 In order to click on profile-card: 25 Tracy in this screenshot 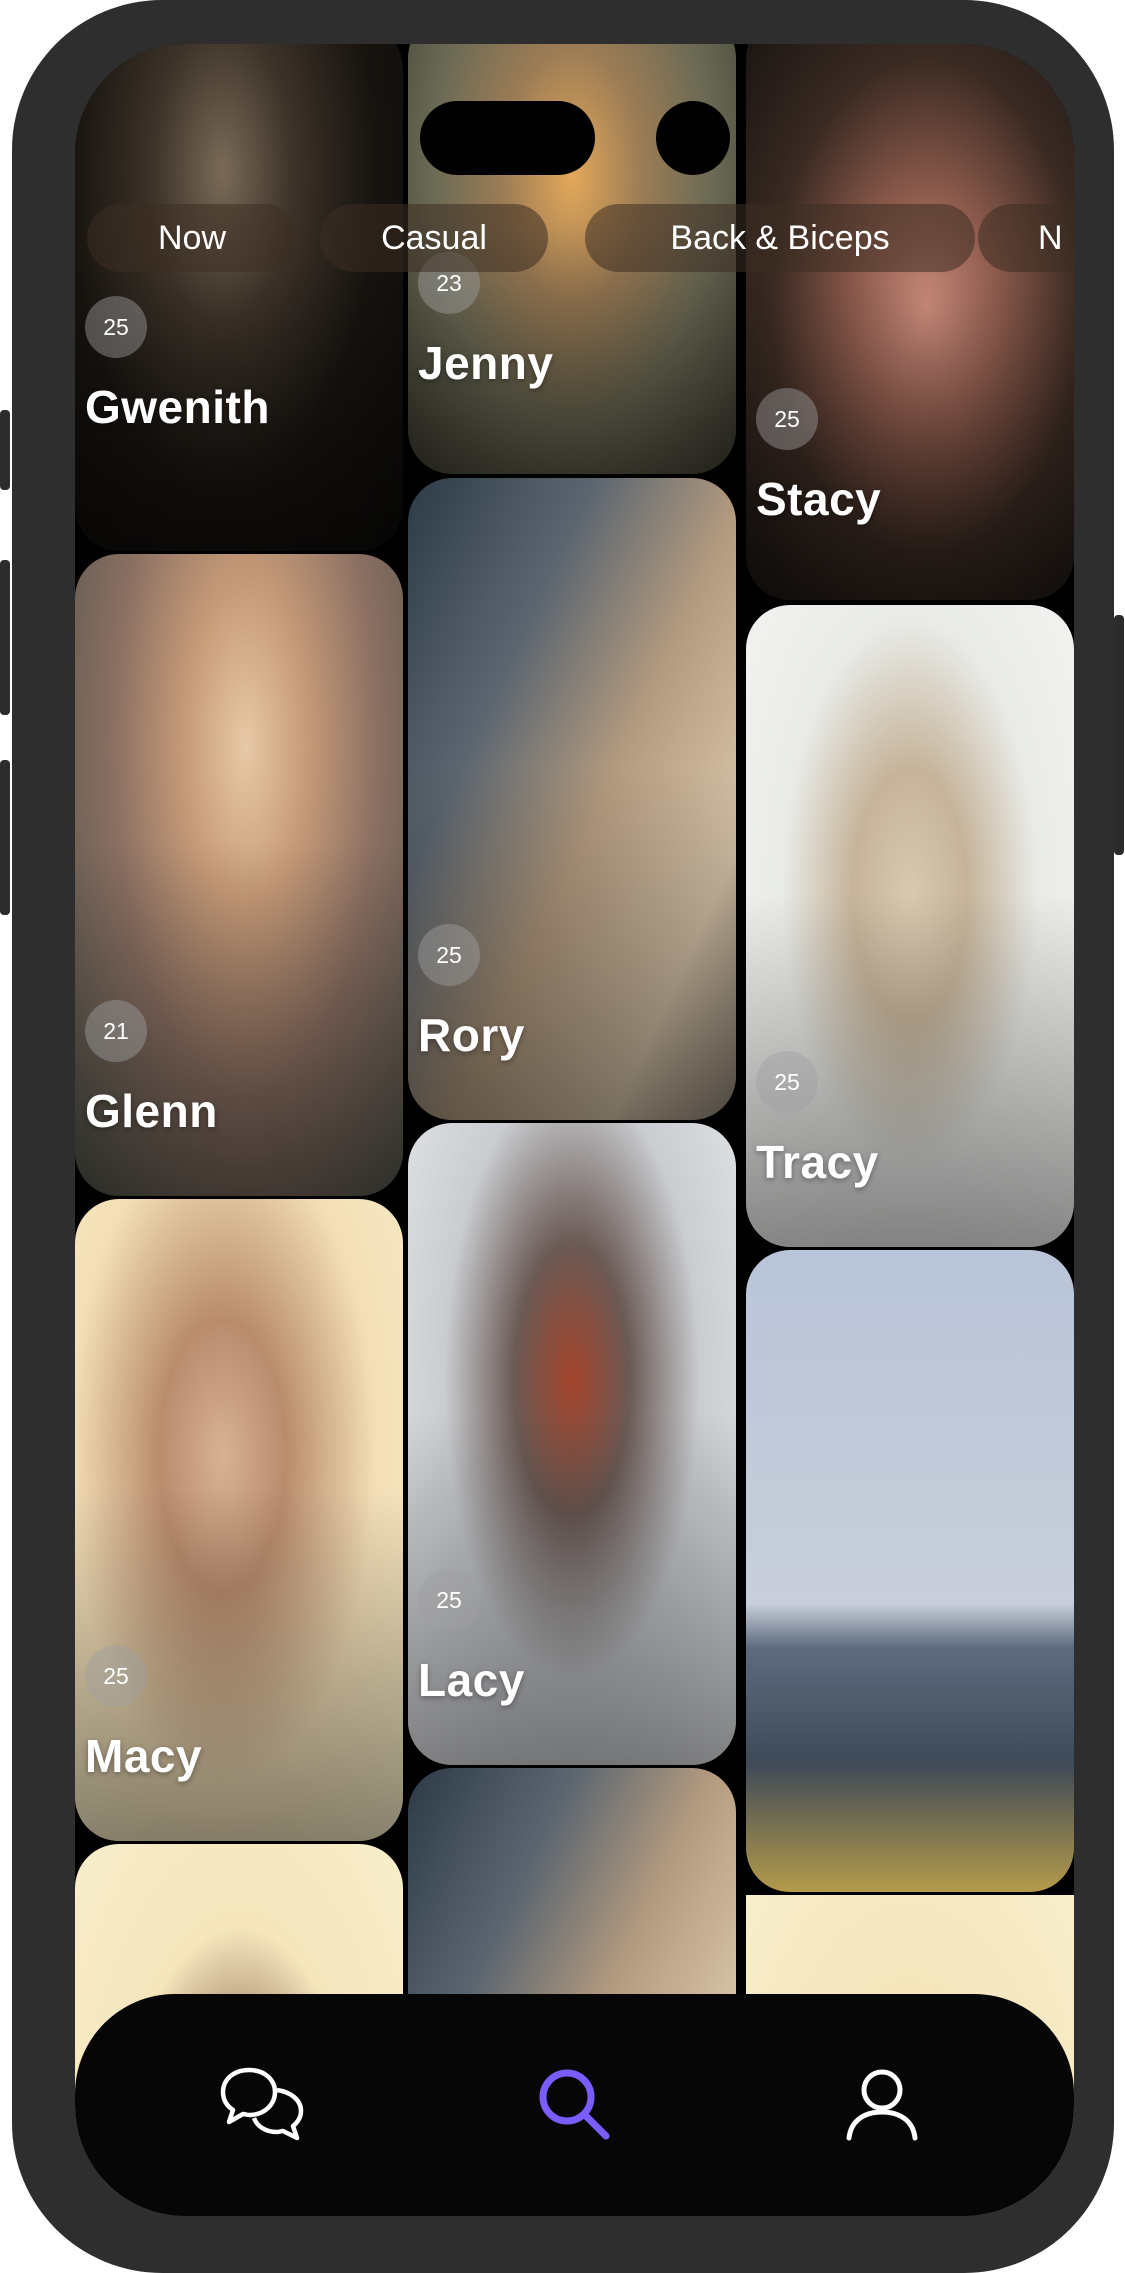, I will do `click(910, 926)`.